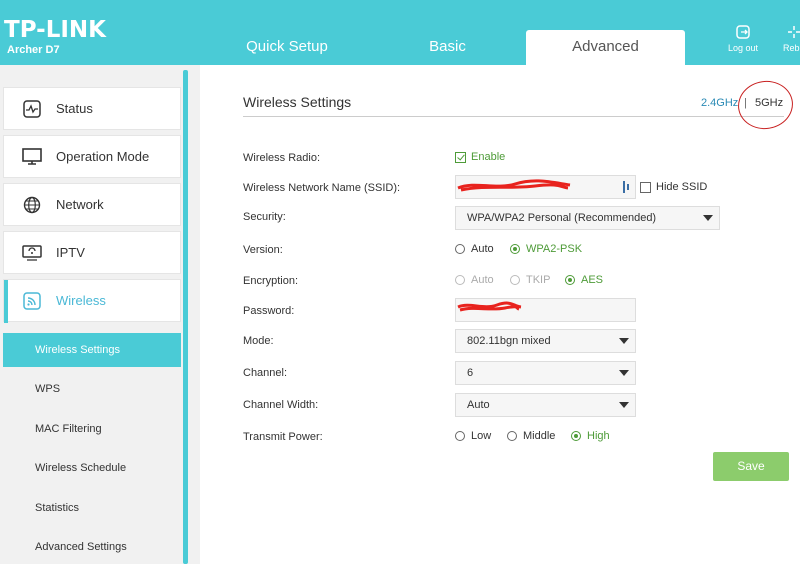  What do you see at coordinates (554, 249) in the screenshot?
I see `radio-label: WPA2-PSK` at bounding box center [554, 249].